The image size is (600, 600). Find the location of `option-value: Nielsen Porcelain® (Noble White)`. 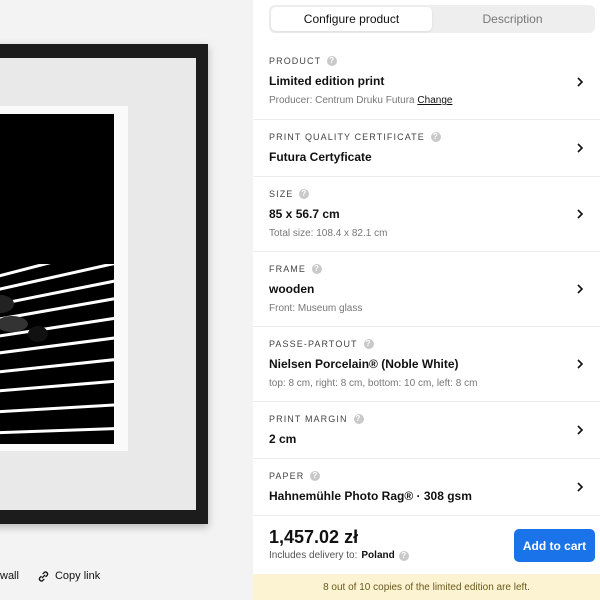

option-value: Nielsen Porcelain® (Noble White) is located at coordinates (364, 364).